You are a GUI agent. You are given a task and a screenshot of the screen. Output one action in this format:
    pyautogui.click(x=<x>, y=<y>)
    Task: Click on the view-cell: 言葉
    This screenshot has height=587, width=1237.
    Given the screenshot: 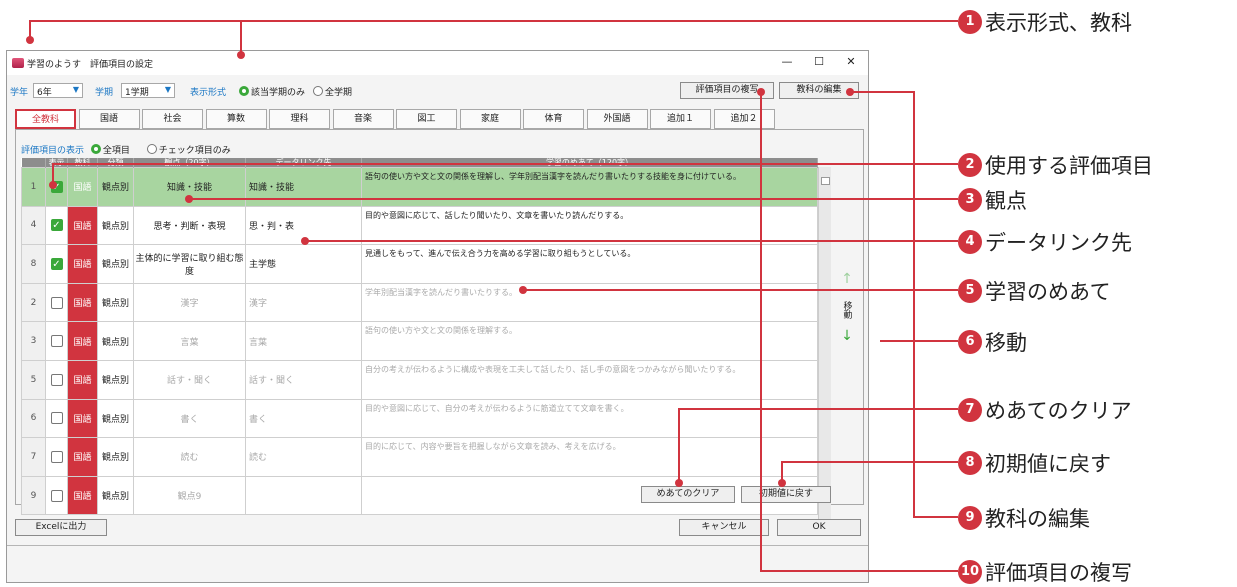 What is the action you would take?
    pyautogui.click(x=189, y=341)
    